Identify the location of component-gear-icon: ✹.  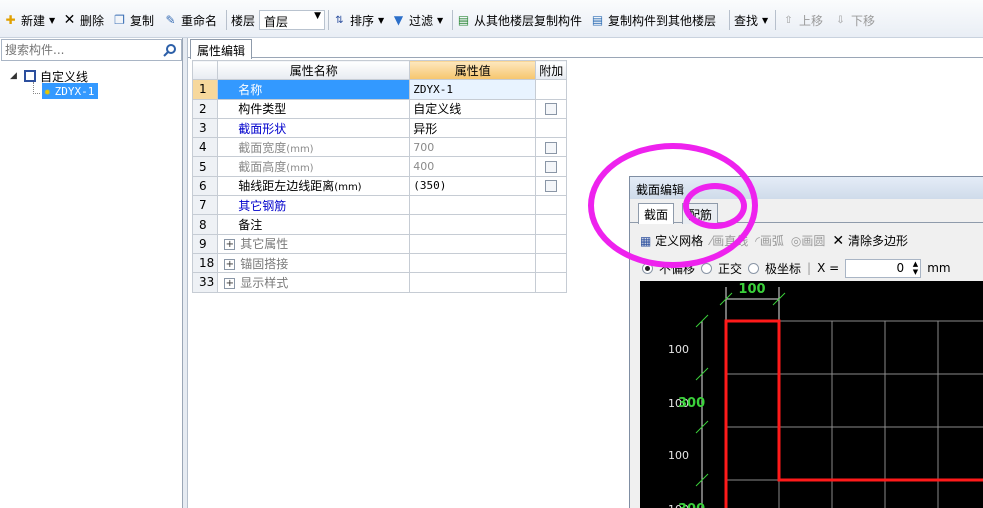
(47, 91).